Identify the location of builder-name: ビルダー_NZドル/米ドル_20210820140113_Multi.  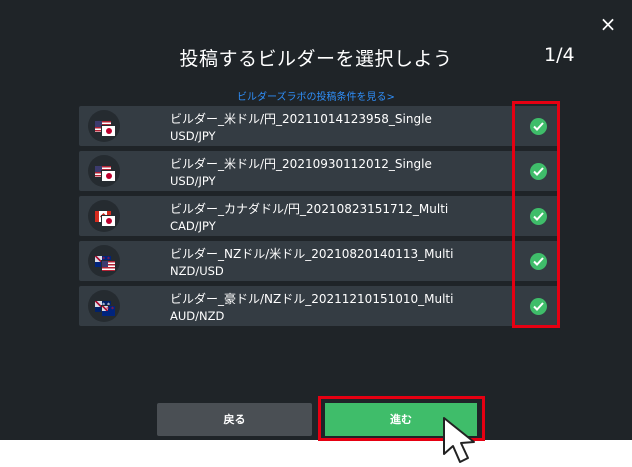
(312, 254).